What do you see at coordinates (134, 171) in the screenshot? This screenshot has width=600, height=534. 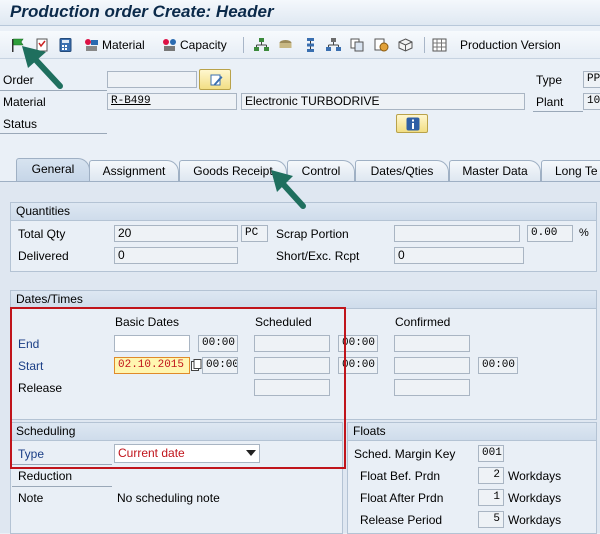 I see `tab-assignment: Assignment` at bounding box center [134, 171].